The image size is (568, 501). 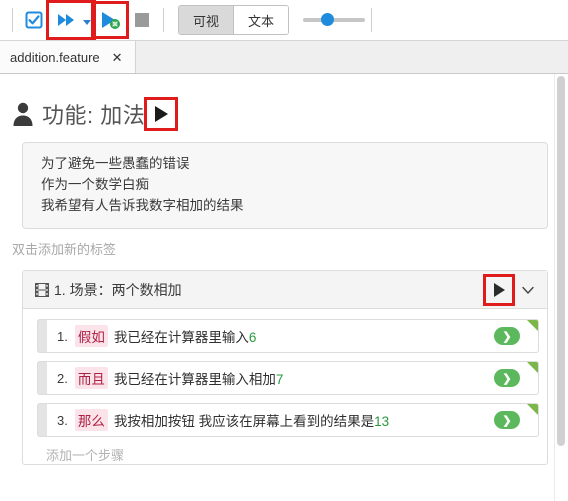 I want to click on step-content: 3. 那么 我按相加按钮 我应该在屏幕上看到的结果是13 ❯, so click(x=293, y=420).